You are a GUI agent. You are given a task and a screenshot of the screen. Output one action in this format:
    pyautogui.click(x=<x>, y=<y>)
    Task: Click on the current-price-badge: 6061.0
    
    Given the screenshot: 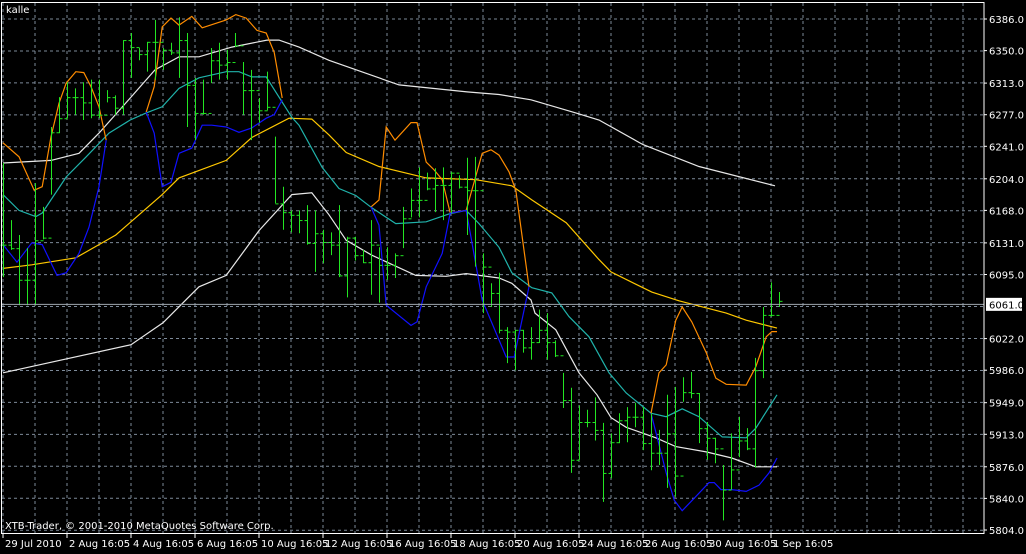 What is the action you would take?
    pyautogui.click(x=1005, y=304)
    